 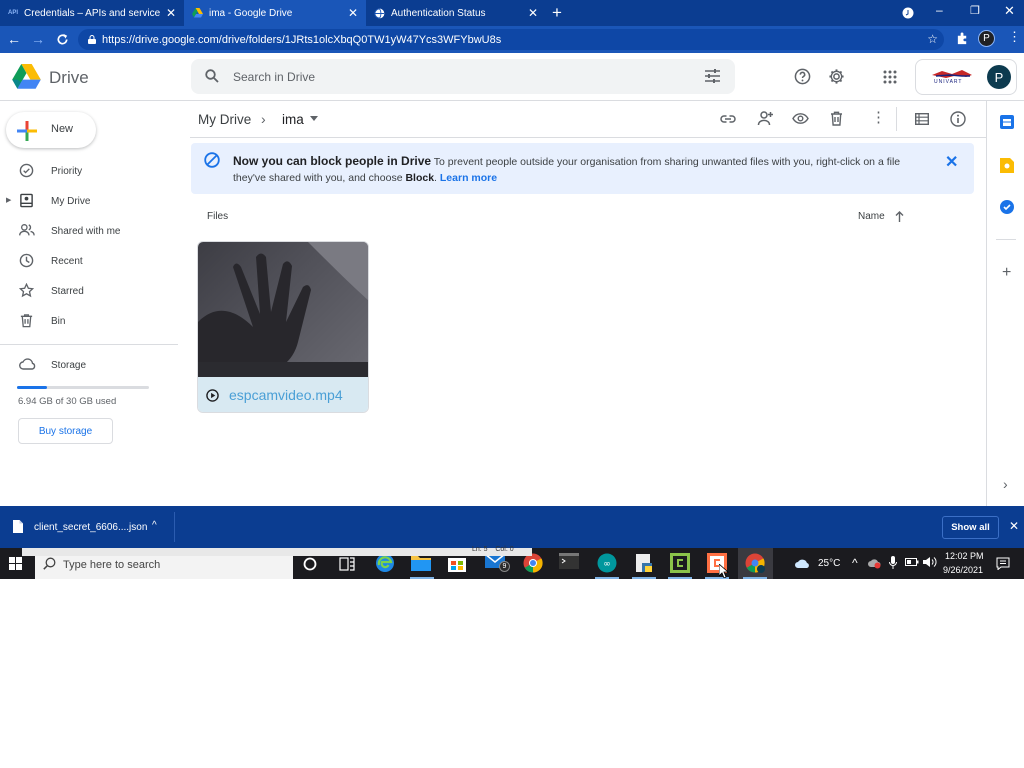 What do you see at coordinates (912, 562) in the screenshot?
I see `battery-icon` at bounding box center [912, 562].